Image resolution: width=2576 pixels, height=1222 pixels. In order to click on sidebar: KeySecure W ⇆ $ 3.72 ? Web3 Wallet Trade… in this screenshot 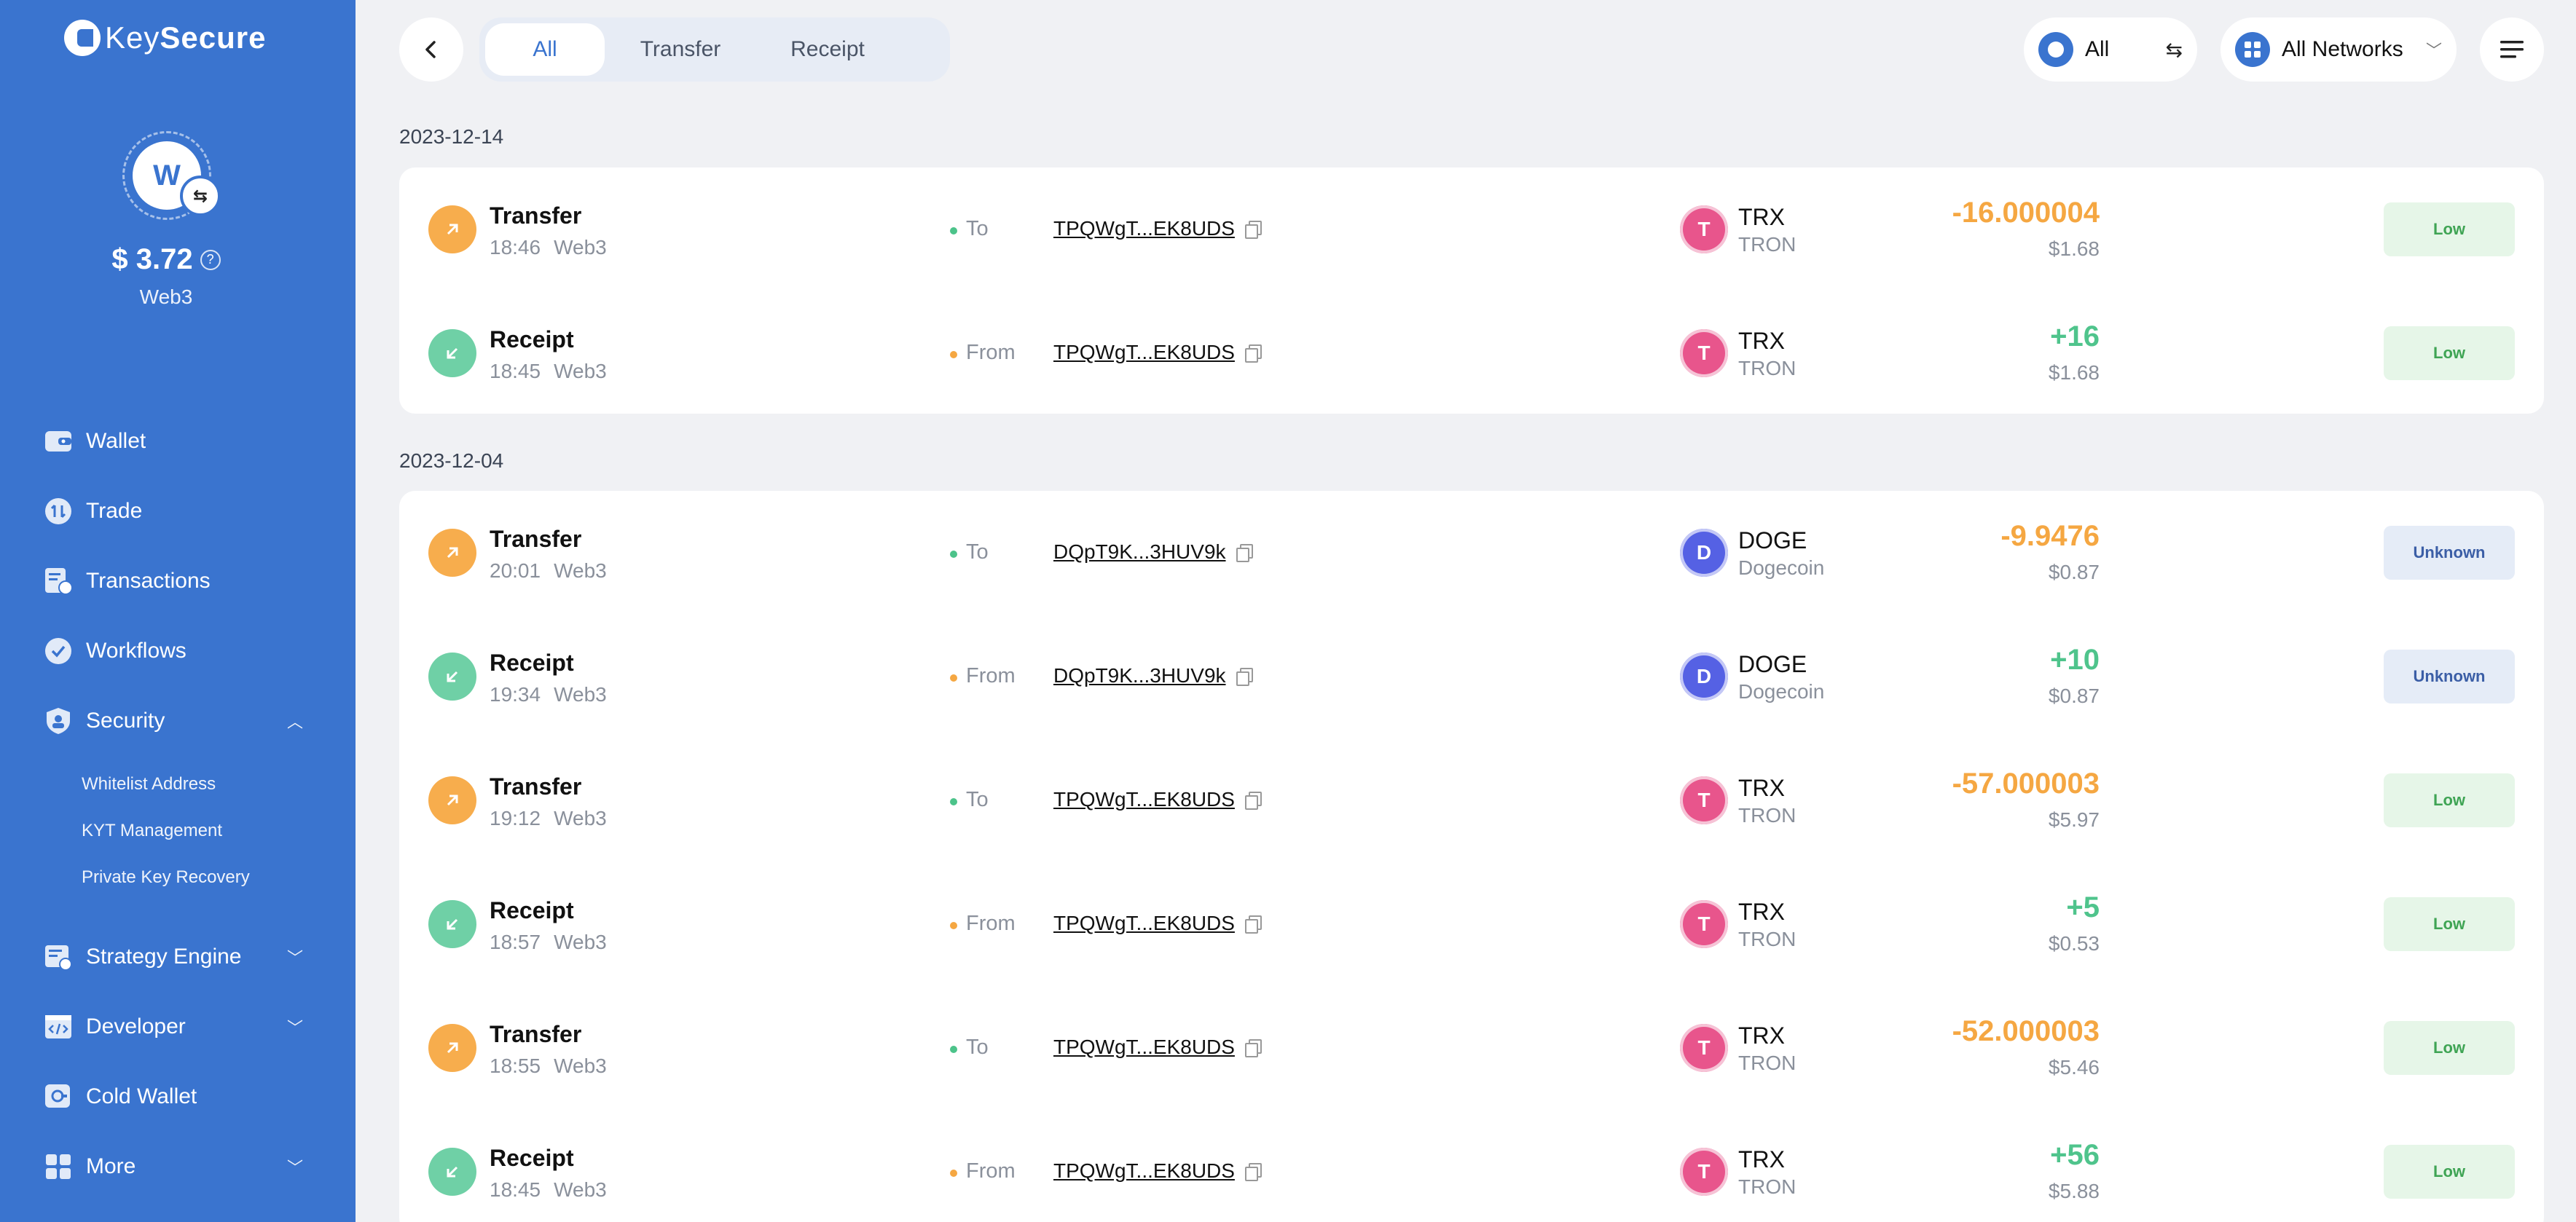, I will do `click(178, 611)`.